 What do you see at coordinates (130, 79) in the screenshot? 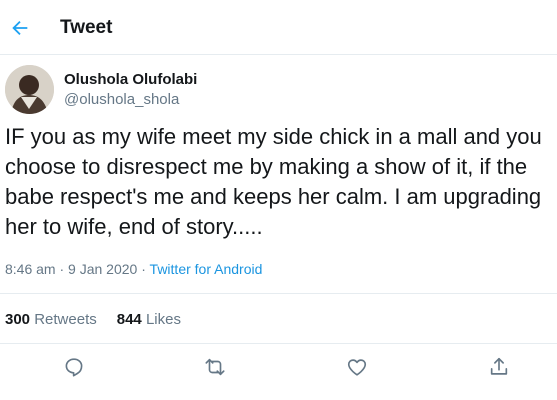
I see `author-display-name: Olushola Olufolabi` at bounding box center [130, 79].